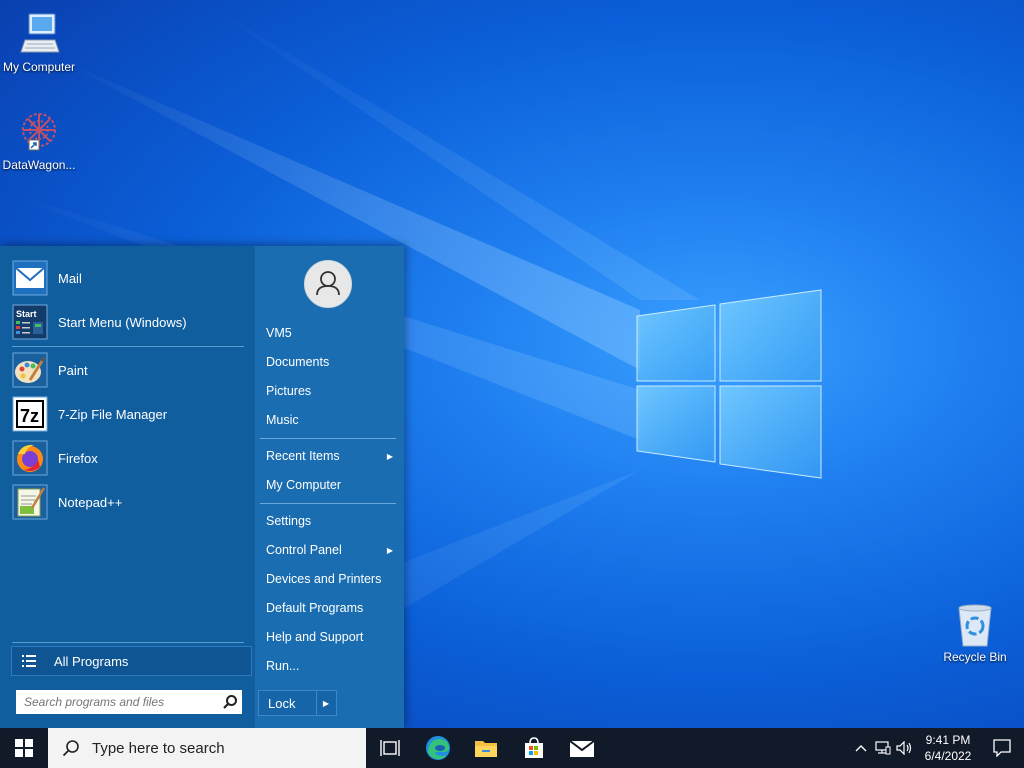 Image resolution: width=1024 pixels, height=768 pixels. What do you see at coordinates (131, 661) in the screenshot?
I see `all-programs-button: All Programs` at bounding box center [131, 661].